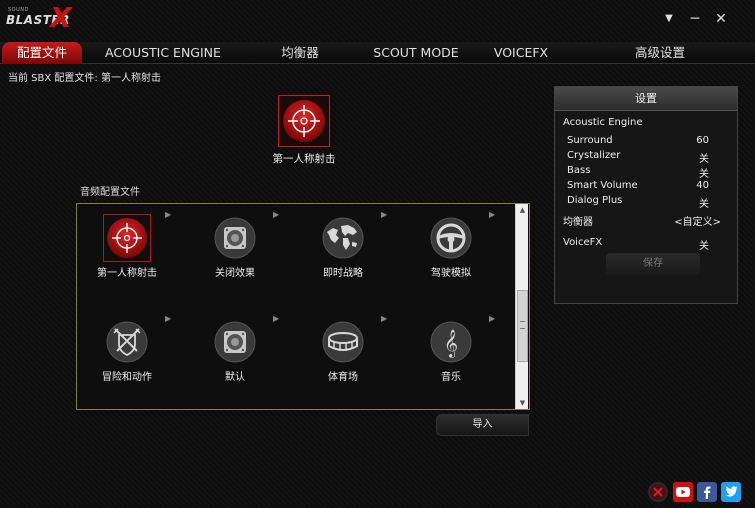  Describe the element at coordinates (522, 210) in the screenshot. I see `scroll-up-arrow-icon: ▲` at that location.